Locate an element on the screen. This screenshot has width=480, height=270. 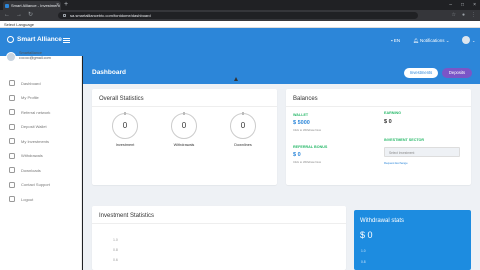
avatar is located at coordinates (11, 57).